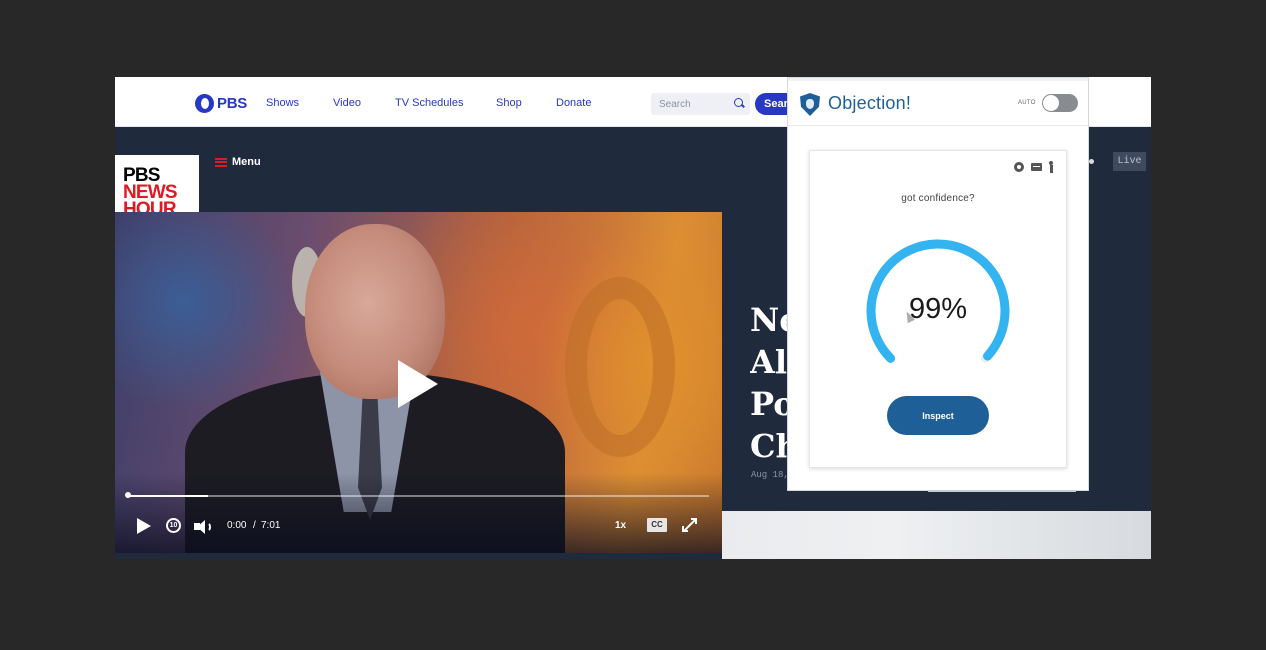 The image size is (1266, 650). I want to click on pbs-logo: PBS, so click(221, 103).